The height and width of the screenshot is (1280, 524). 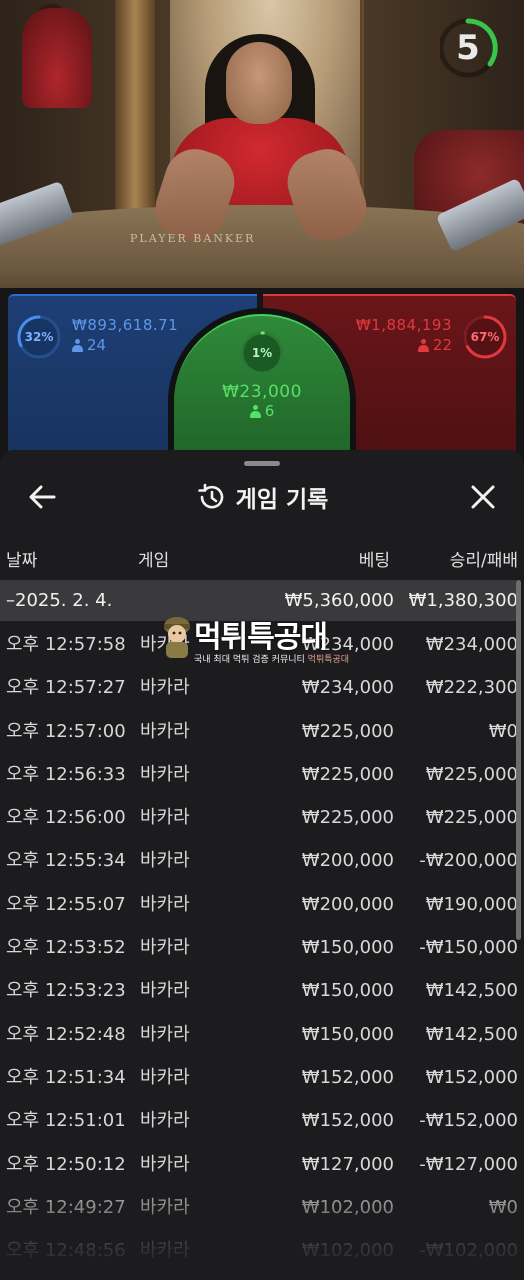 I want to click on sheet-title-group: 게임 기록, so click(x=262, y=497).